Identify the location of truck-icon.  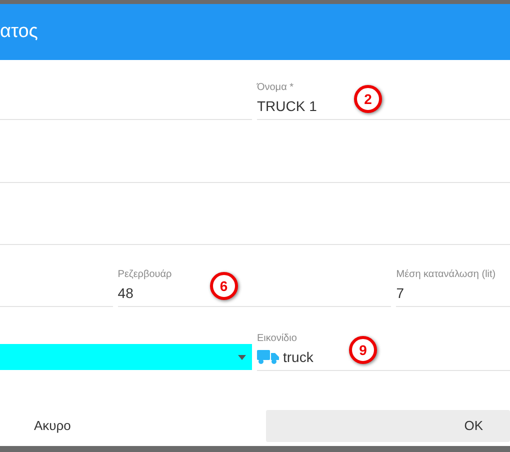
(268, 356).